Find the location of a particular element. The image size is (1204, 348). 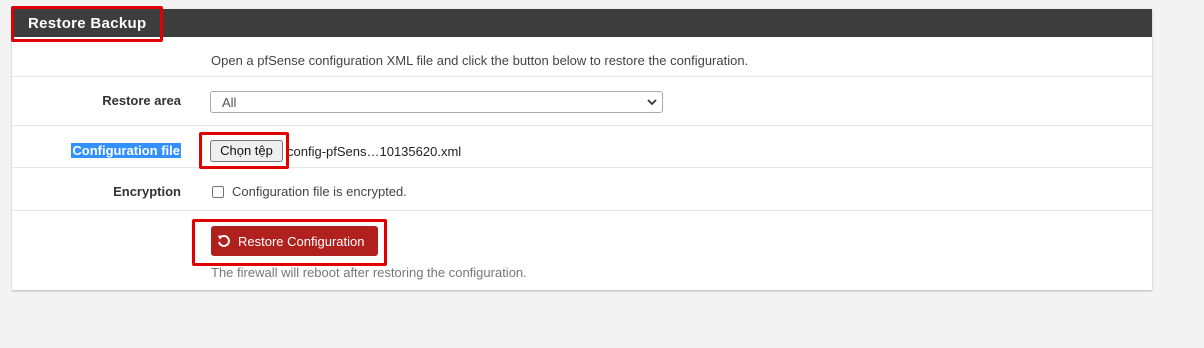

encryption-label: Encryption is located at coordinates (147, 191).